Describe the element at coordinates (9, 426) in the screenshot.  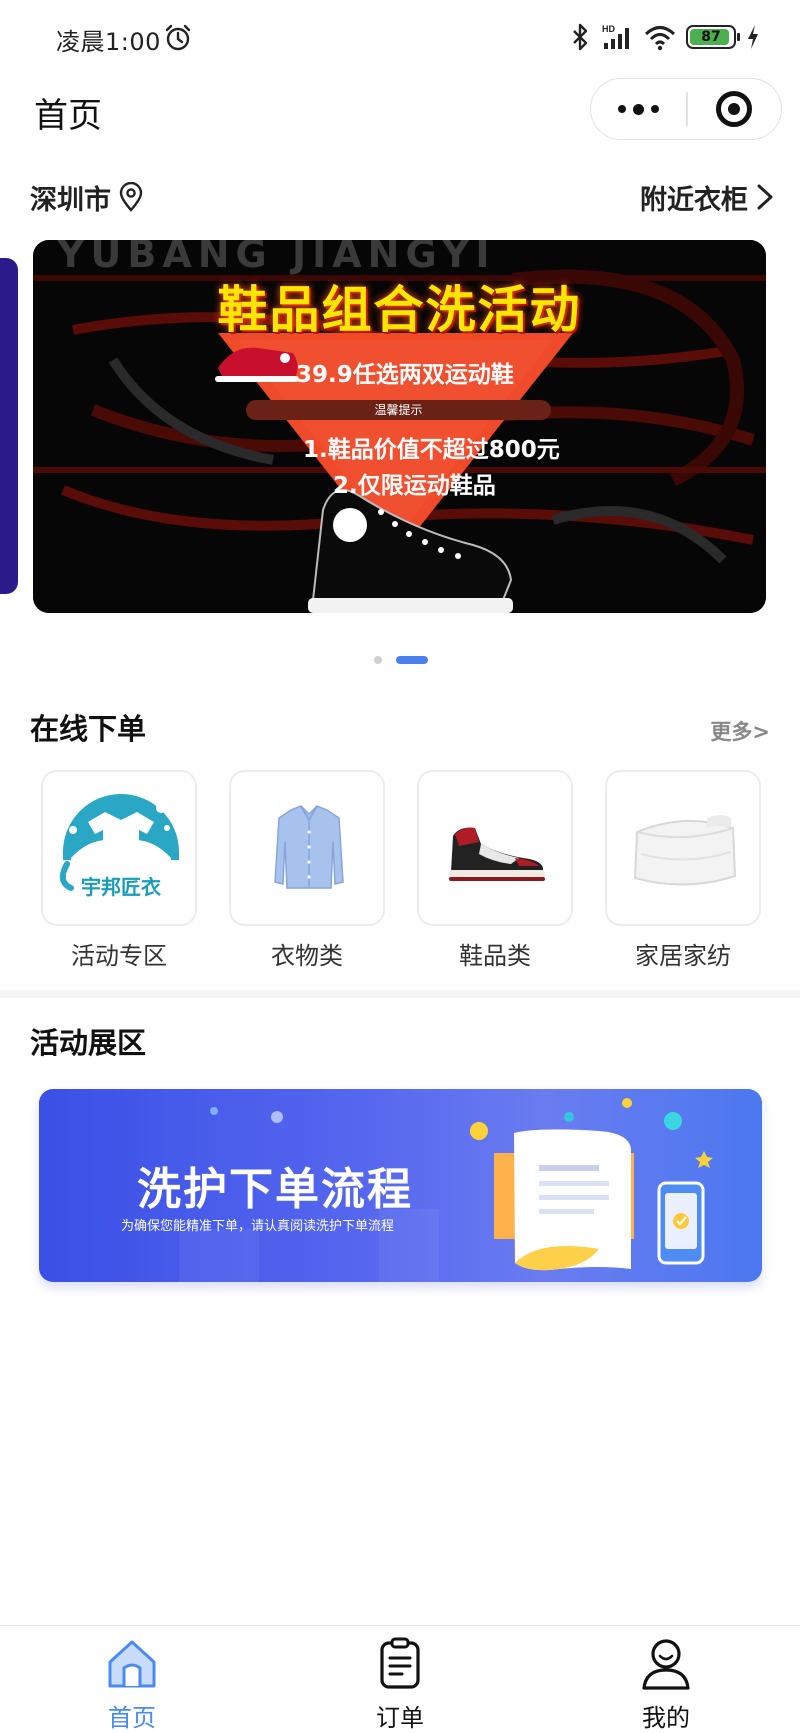
I see `previous-slide-peek` at that location.